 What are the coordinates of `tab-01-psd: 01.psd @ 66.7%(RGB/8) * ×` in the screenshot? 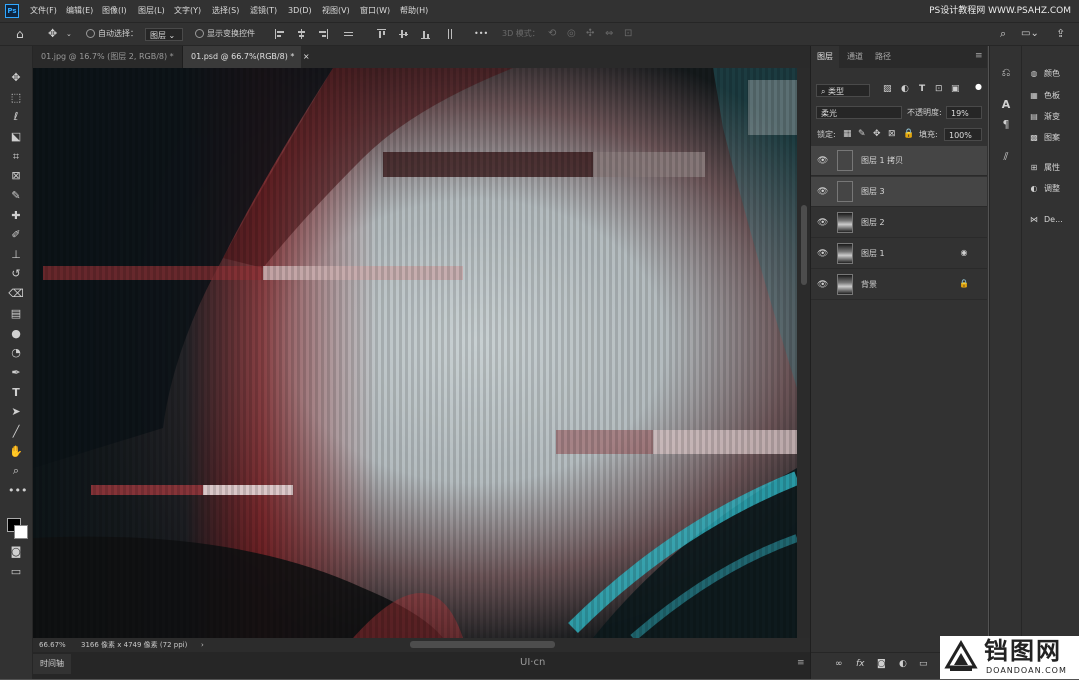 It's located at (246, 57).